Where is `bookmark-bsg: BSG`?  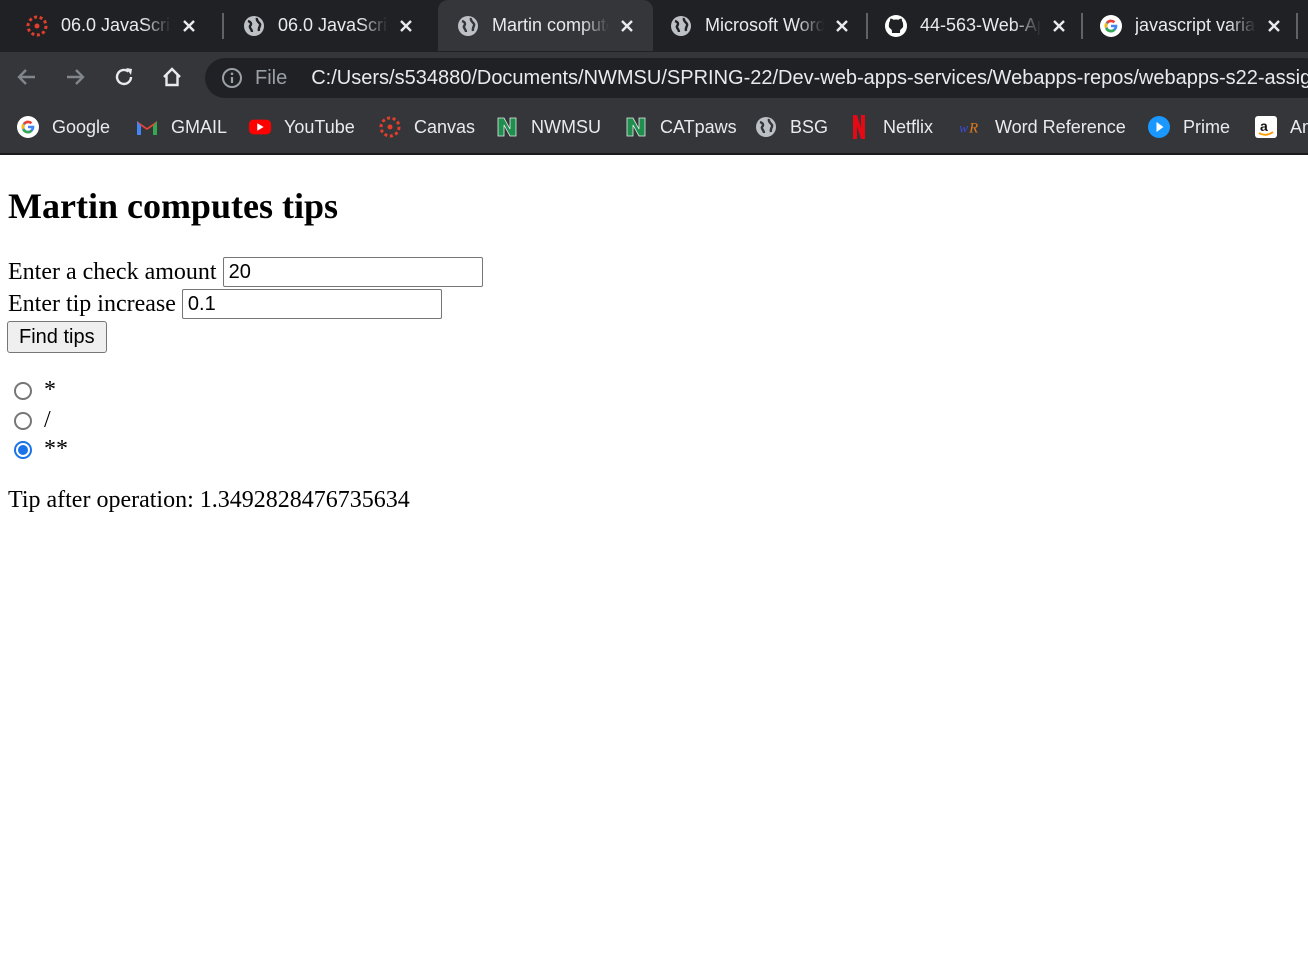 bookmark-bsg: BSG is located at coordinates (791, 127).